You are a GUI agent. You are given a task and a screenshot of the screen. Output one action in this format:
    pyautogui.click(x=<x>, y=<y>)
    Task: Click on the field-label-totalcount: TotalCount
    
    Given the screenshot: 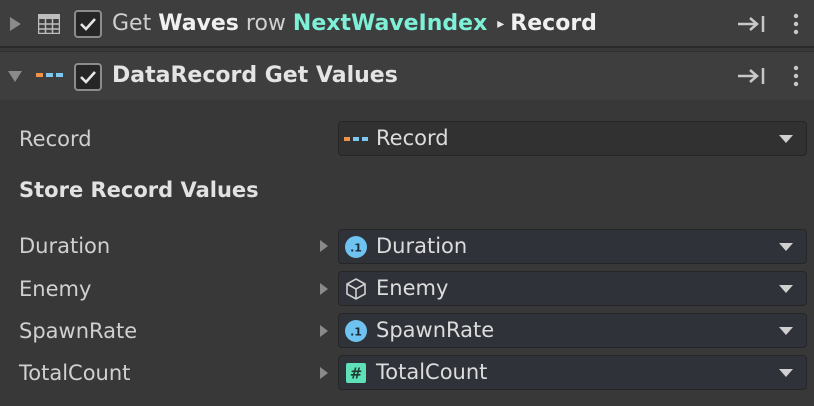 What is the action you would take?
    pyautogui.click(x=75, y=373)
    